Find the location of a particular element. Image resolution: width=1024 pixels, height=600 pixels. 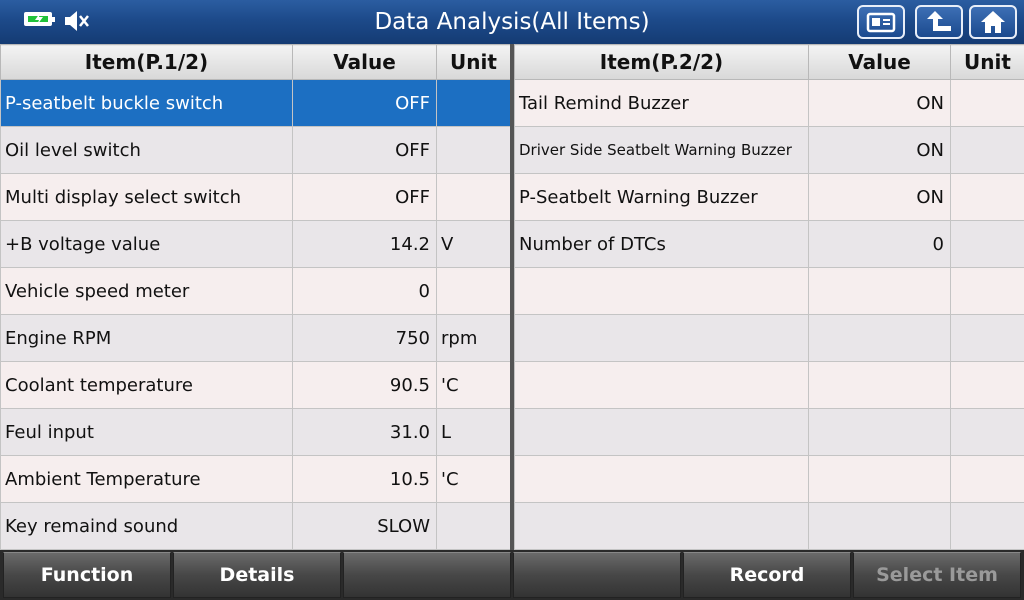

item-column-header: Item(P.1/2) is located at coordinates (146, 62).